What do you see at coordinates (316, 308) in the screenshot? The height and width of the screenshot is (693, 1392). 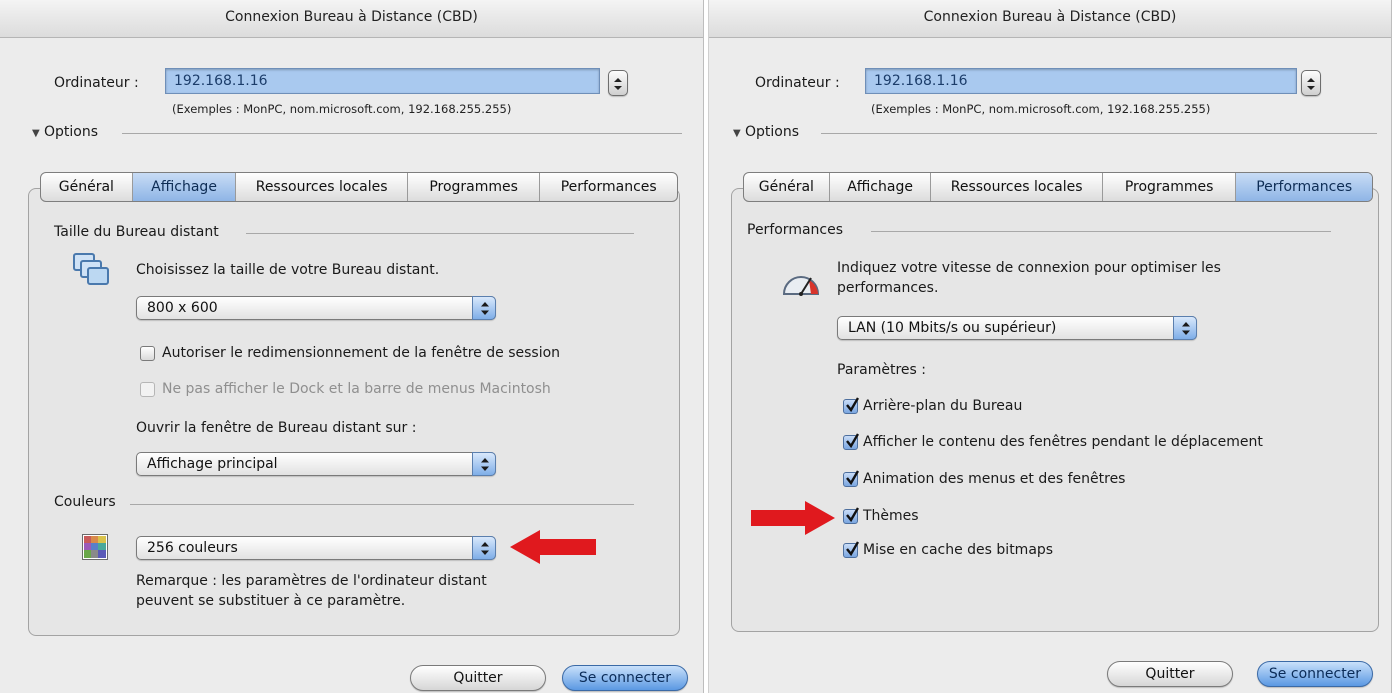 I see `desktop-size-select: 800 x 600` at bounding box center [316, 308].